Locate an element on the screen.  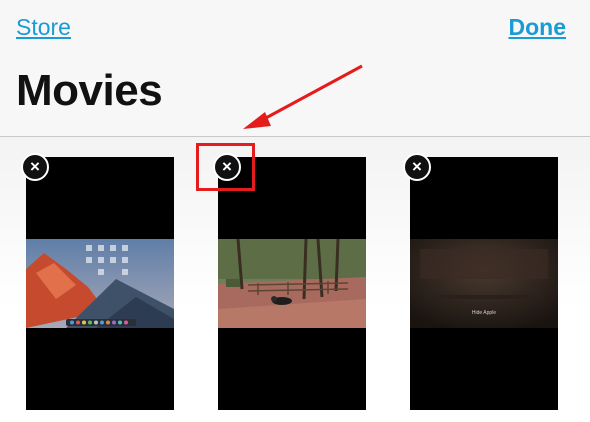
annotation-highlight-box is located at coordinates (225, 167).